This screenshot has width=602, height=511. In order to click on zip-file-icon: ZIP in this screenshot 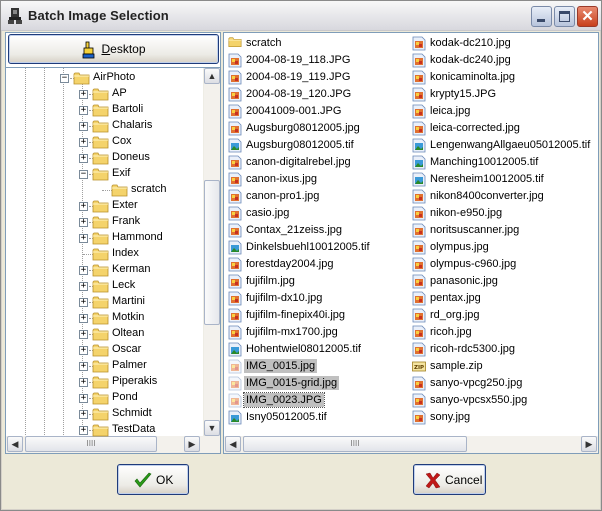, I will do `click(419, 366)`.